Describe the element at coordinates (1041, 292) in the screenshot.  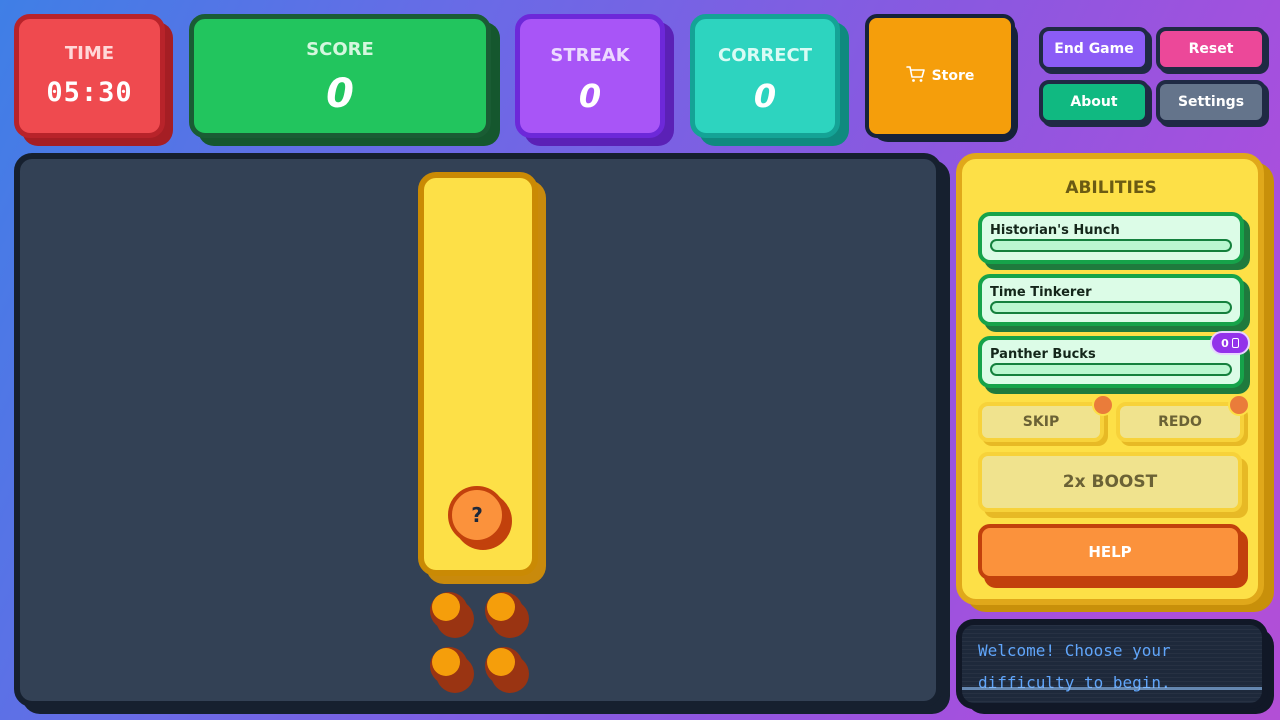
I see `ability-name: Time Tinkerer` at that location.